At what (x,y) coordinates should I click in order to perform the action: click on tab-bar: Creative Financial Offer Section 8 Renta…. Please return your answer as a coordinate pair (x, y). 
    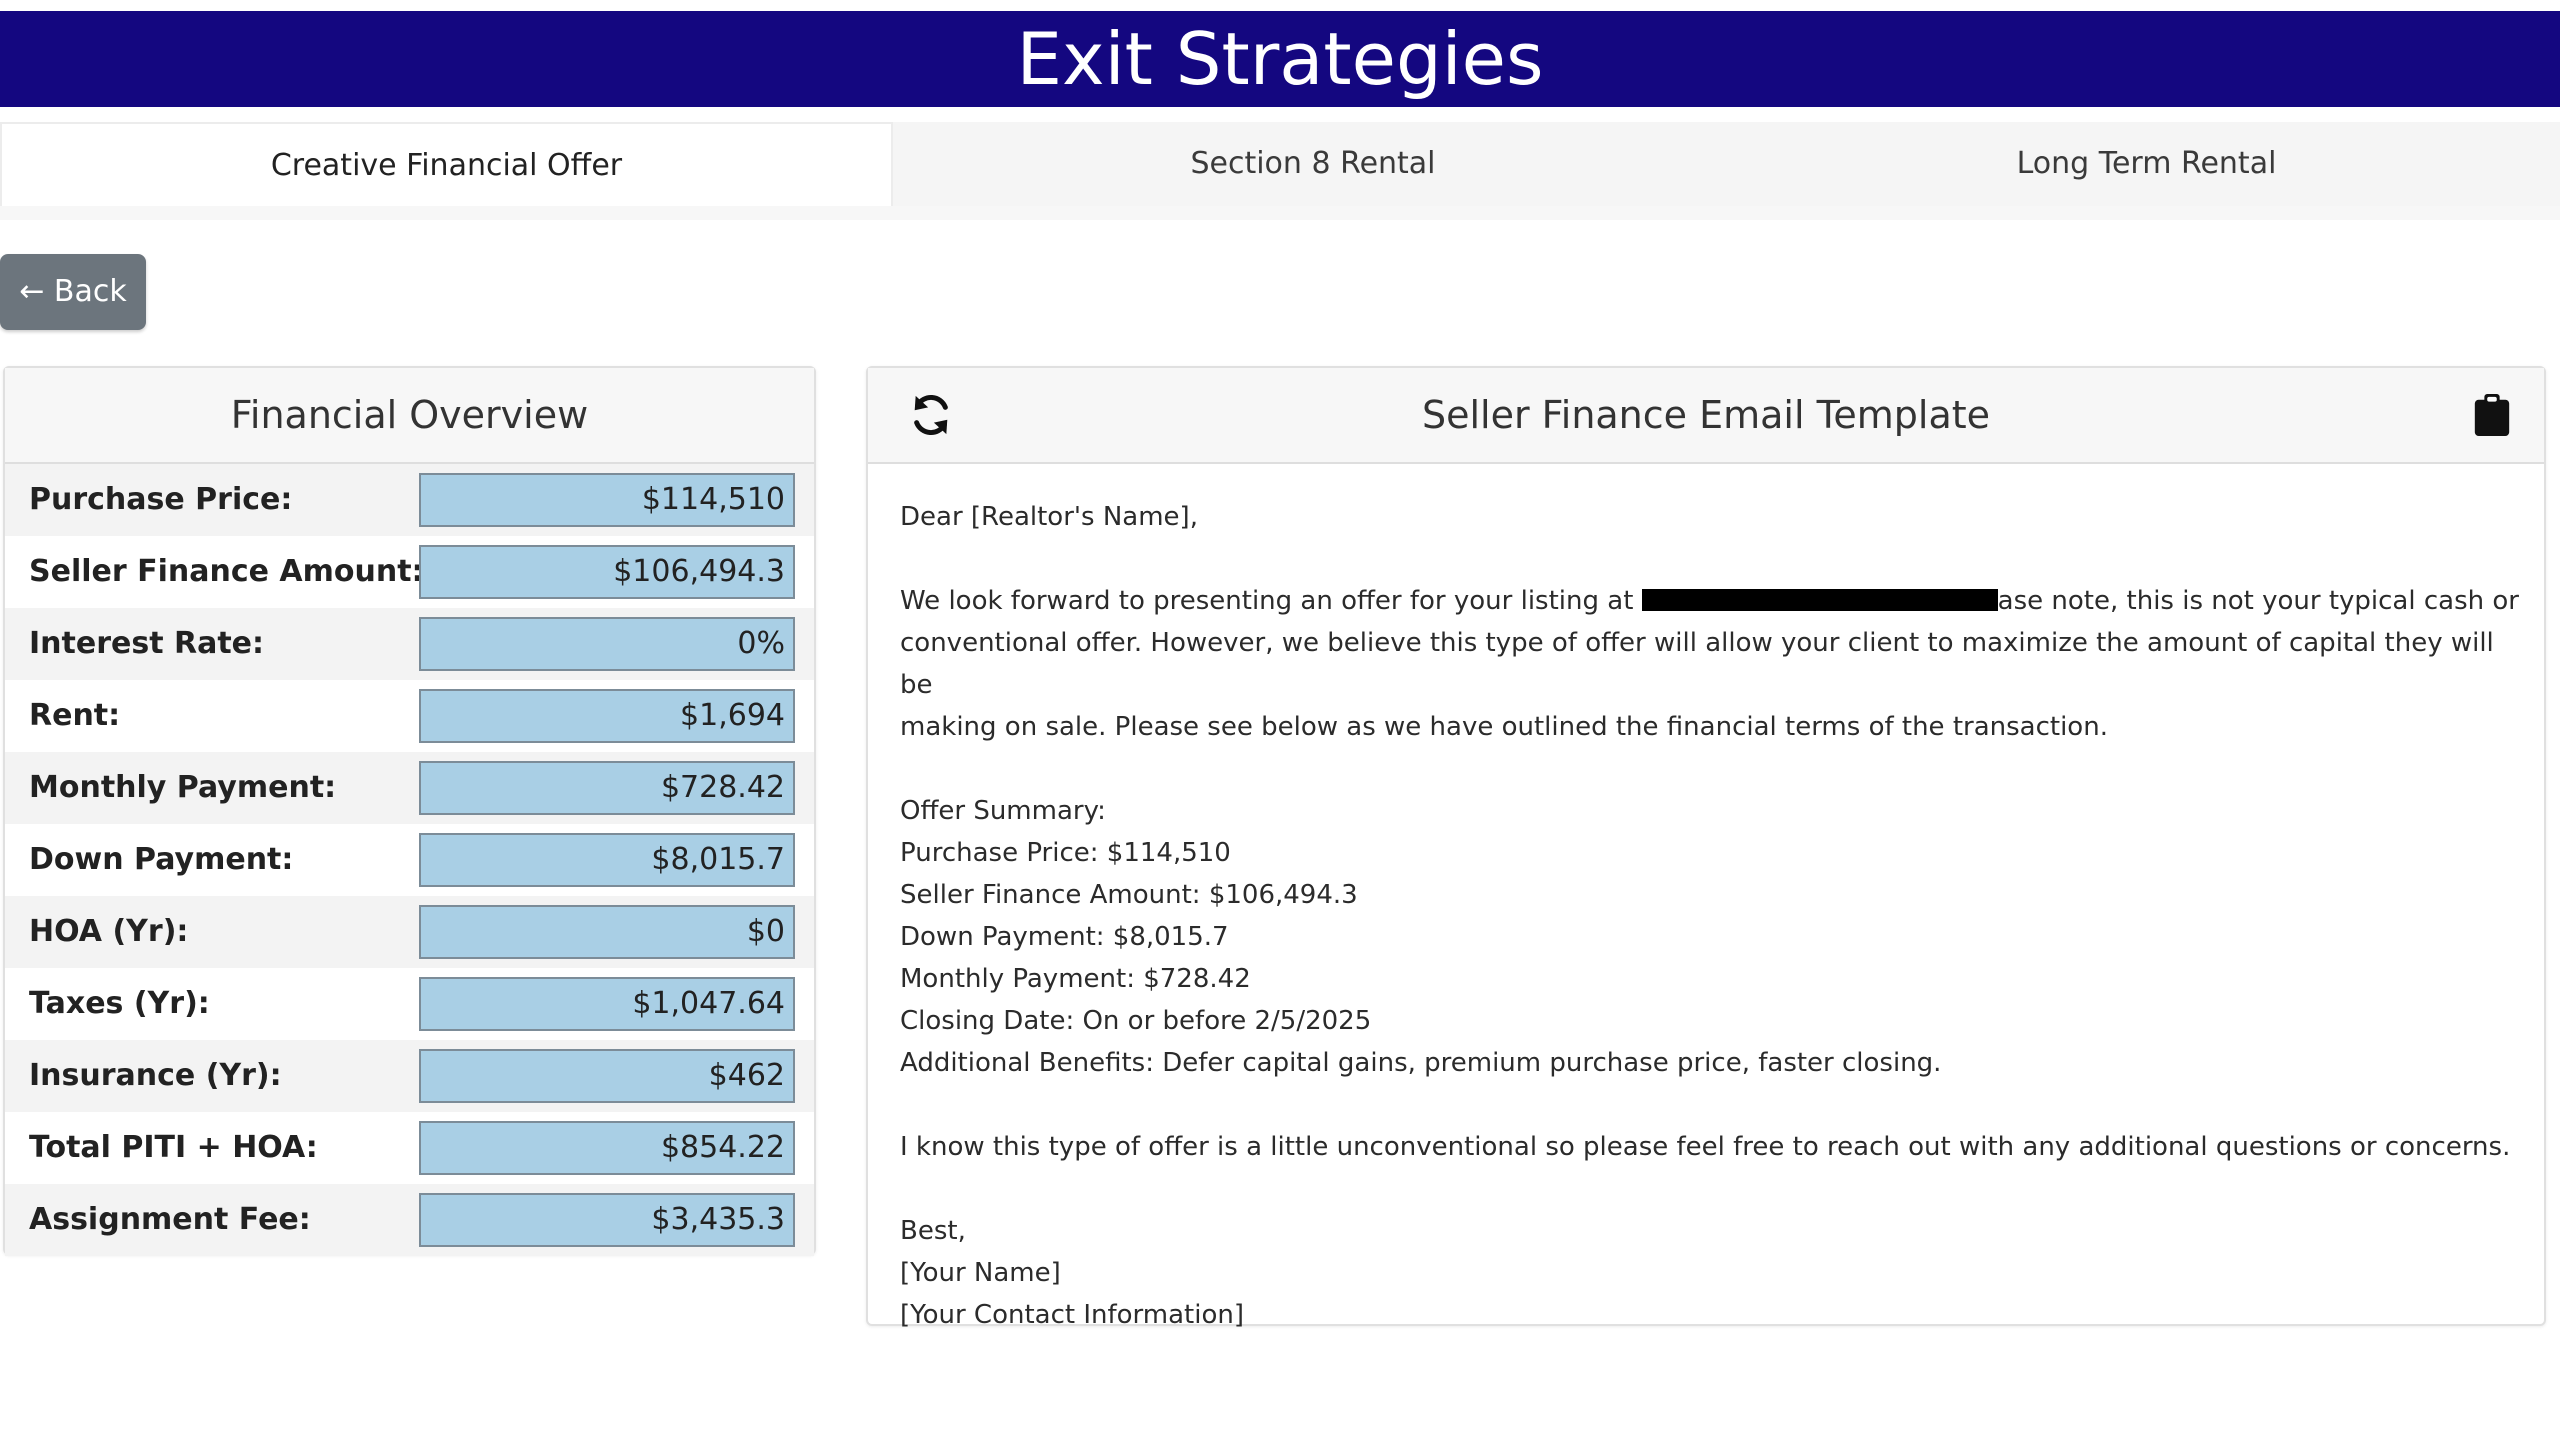
    Looking at the image, I should click on (1280, 164).